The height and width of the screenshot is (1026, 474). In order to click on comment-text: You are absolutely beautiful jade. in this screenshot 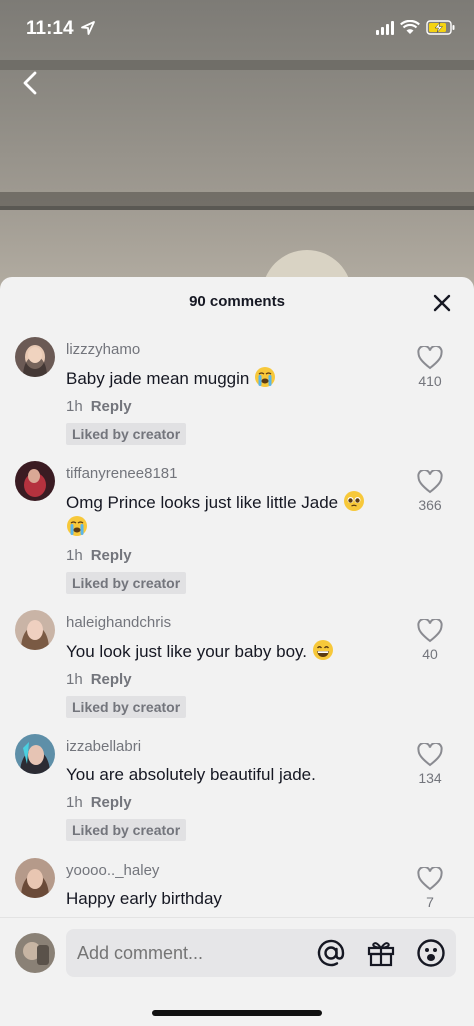, I will do `click(236, 775)`.